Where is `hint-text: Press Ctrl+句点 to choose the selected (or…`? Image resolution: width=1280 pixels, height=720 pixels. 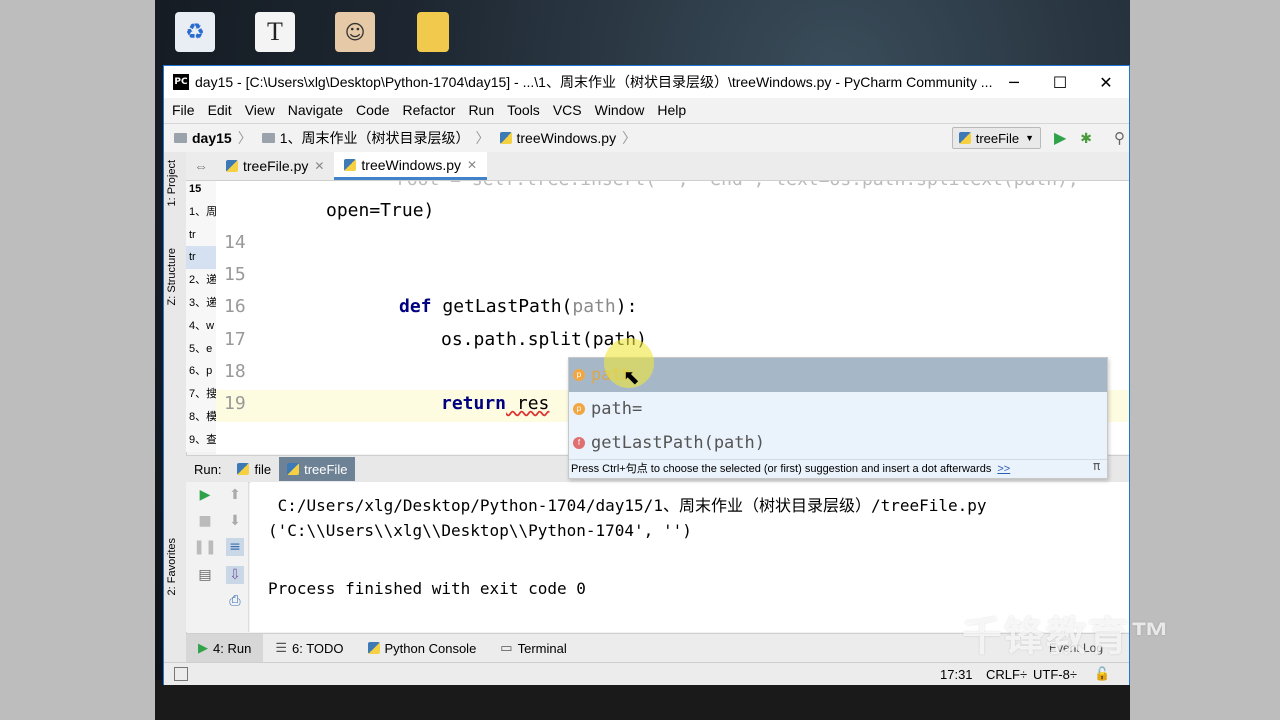
hint-text: Press Ctrl+句点 to choose the selected (or… is located at coordinates (781, 469).